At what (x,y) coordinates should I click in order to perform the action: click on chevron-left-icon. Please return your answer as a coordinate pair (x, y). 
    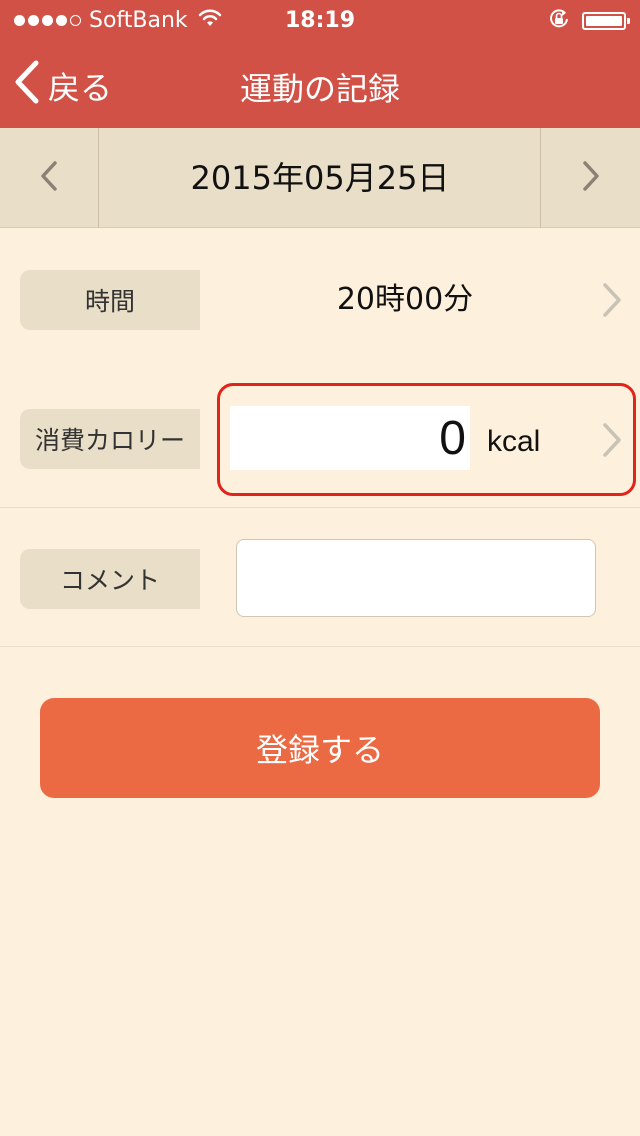
    Looking at the image, I should click on (49, 178).